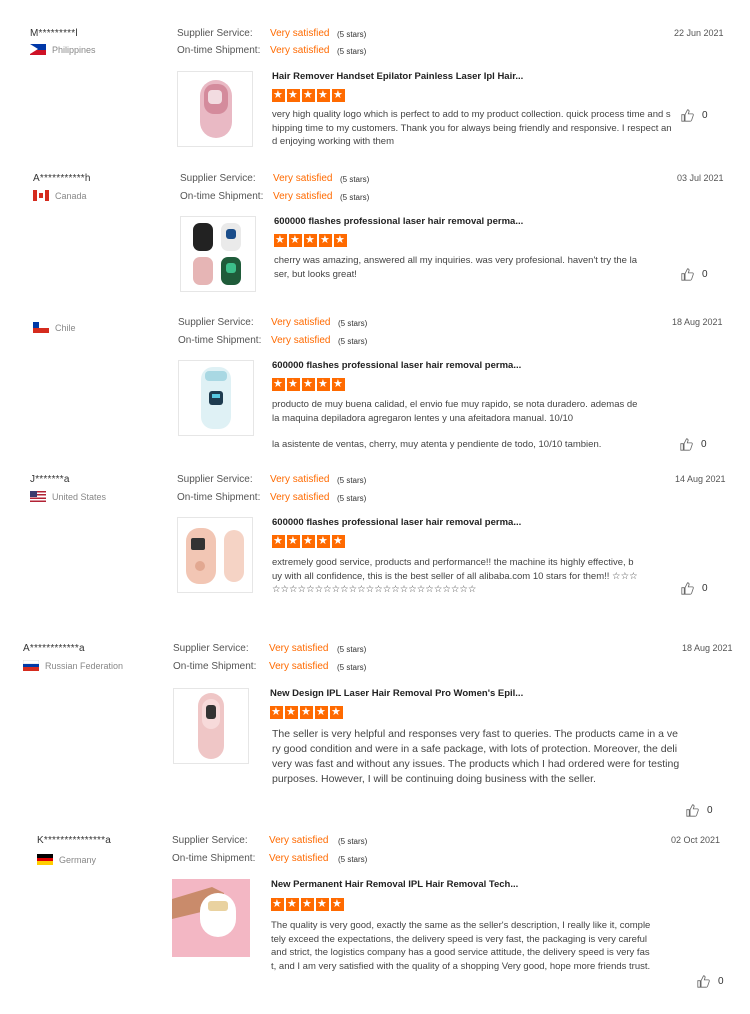 The image size is (750, 1014). Describe the element at coordinates (74, 840) in the screenshot. I see `reviewer-name: K***************a` at that location.